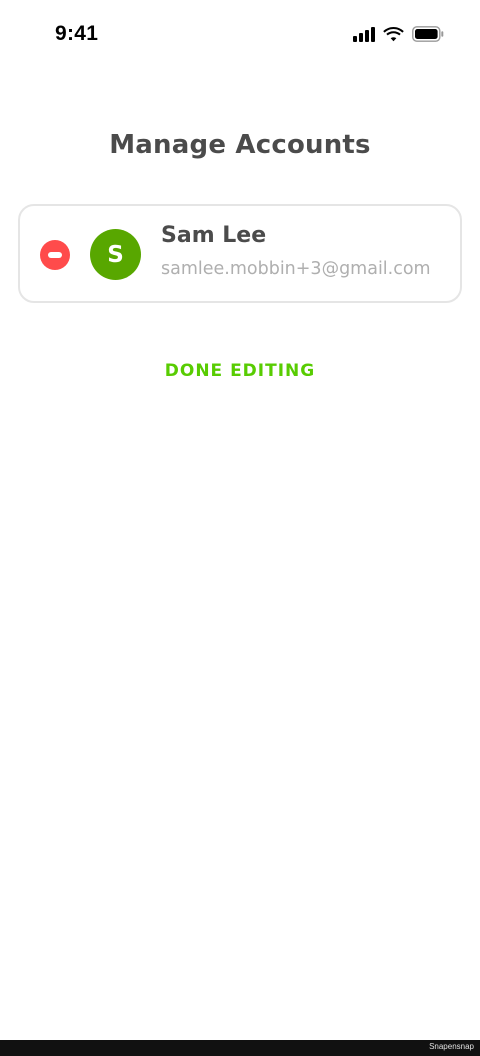  I want to click on remove-account-button, so click(55, 255).